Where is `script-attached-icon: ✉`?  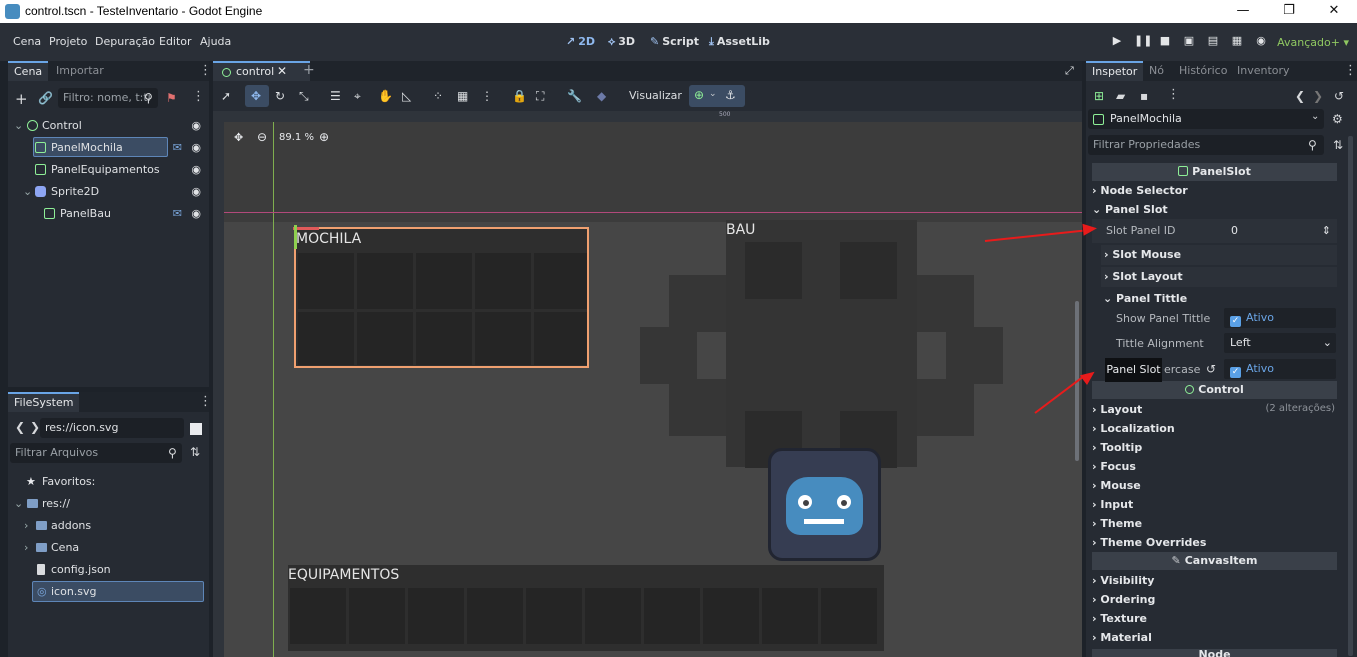
script-attached-icon: ✉ is located at coordinates (177, 147).